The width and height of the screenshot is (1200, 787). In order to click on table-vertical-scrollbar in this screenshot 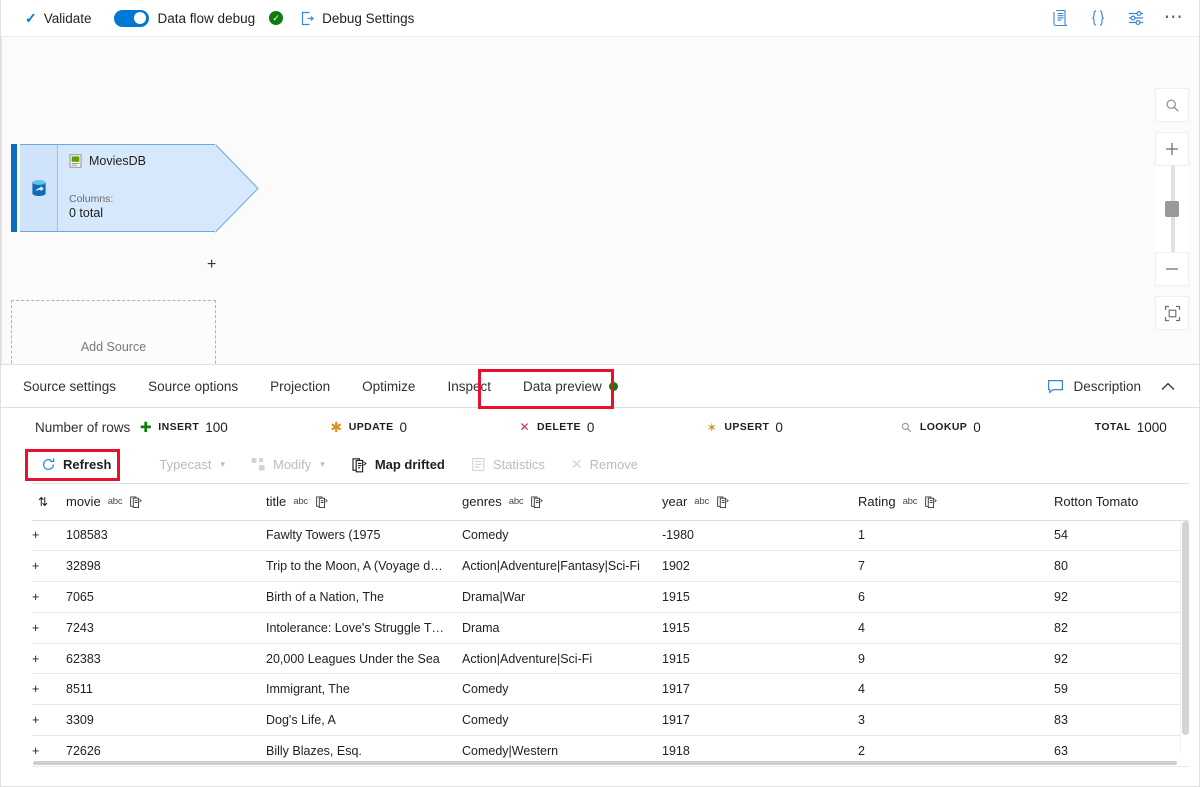, I will do `click(1184, 637)`.